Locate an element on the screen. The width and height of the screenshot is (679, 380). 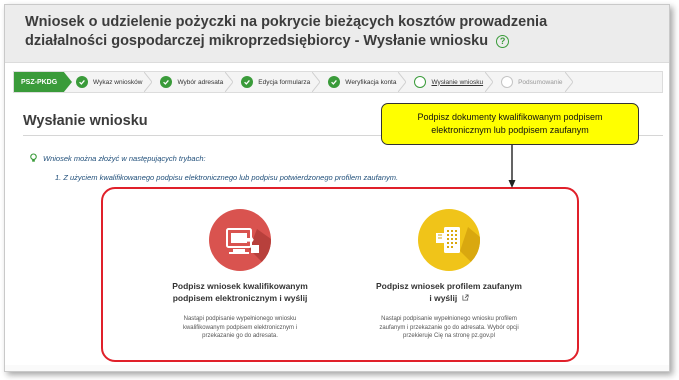
trusted-profile-icon is located at coordinates (449, 240).